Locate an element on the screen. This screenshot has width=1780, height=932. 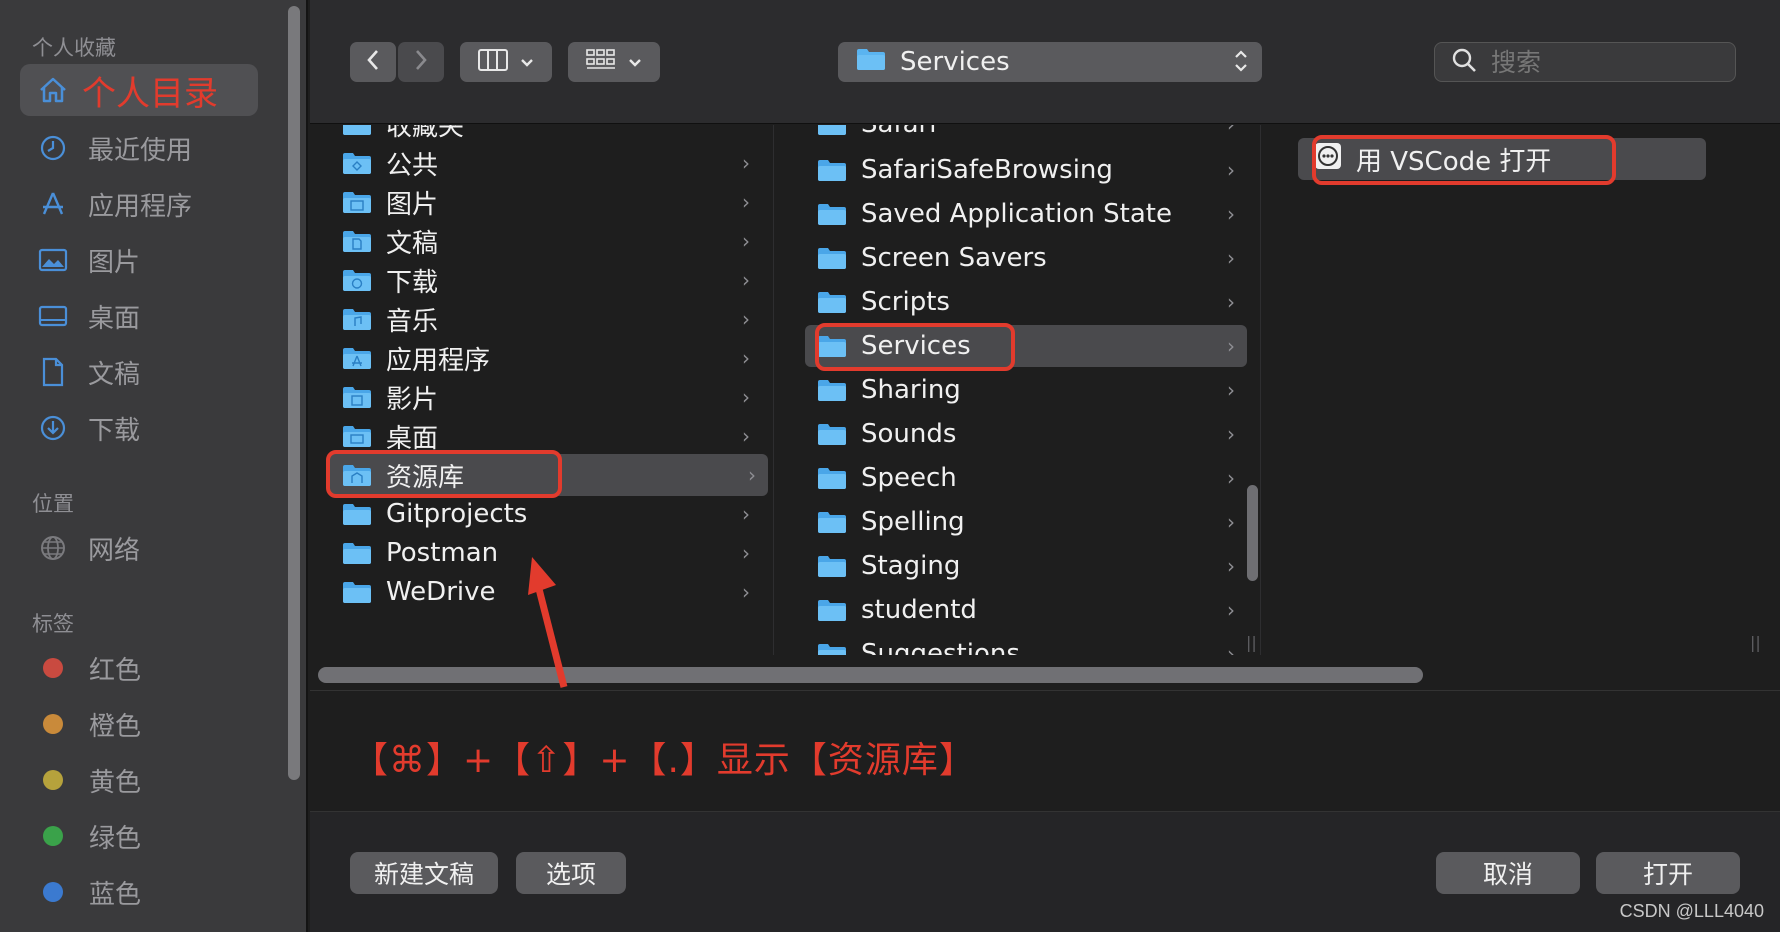
house-icon is located at coordinates (53, 90).